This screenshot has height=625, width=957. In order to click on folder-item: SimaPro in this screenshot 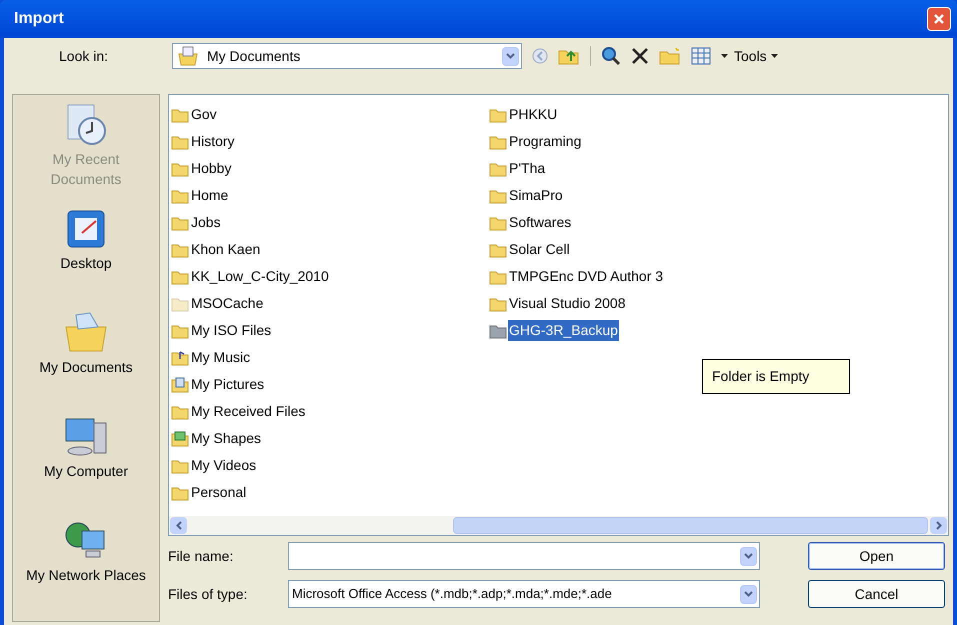, I will do `click(646, 195)`.